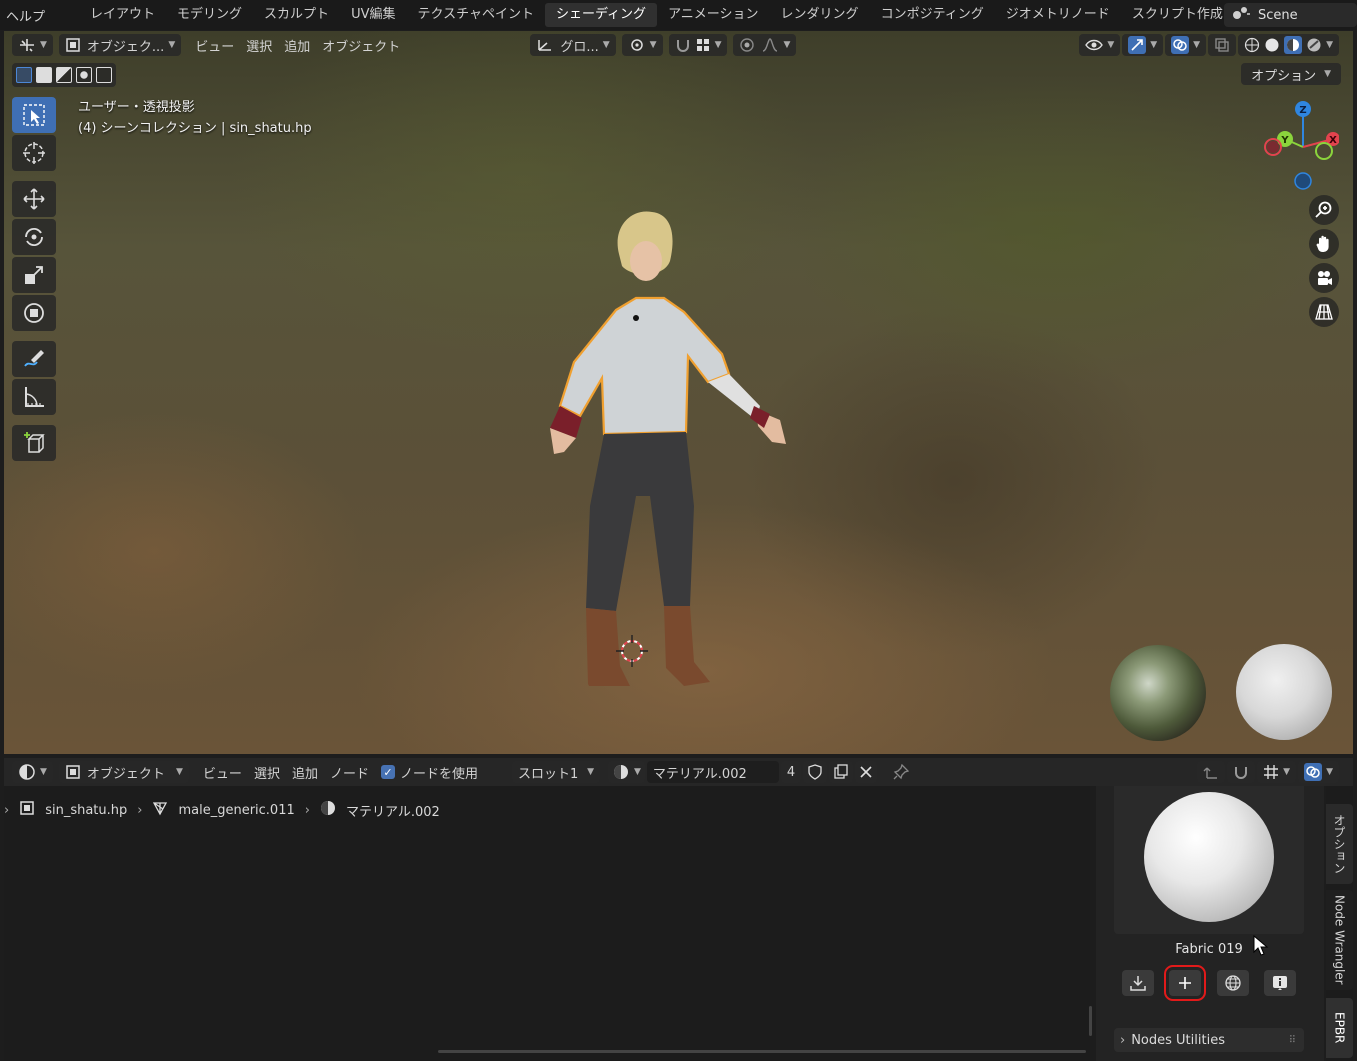 This screenshot has width=1357, height=1061. Describe the element at coordinates (296, 15) in the screenshot. I see `tab-sculpting: スカルプト` at that location.